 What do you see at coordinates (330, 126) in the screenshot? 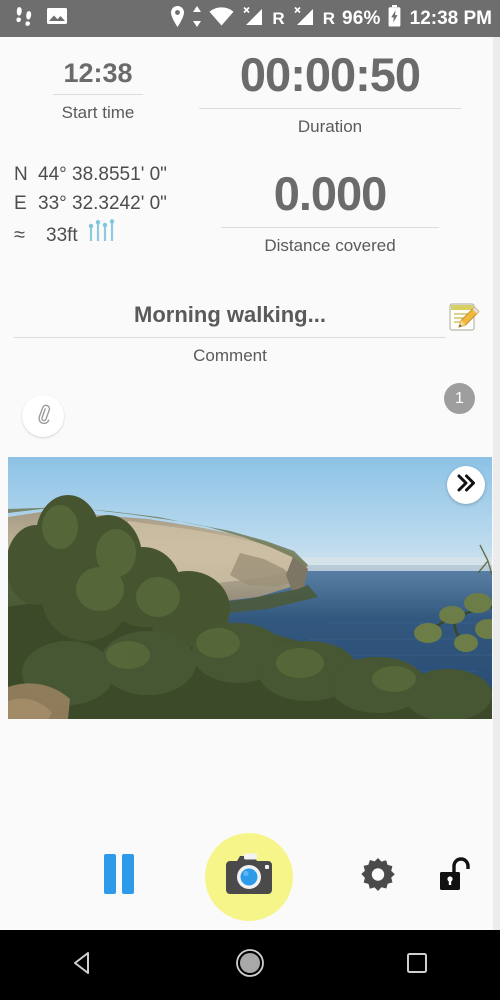
I see `duration-label: Duration` at bounding box center [330, 126].